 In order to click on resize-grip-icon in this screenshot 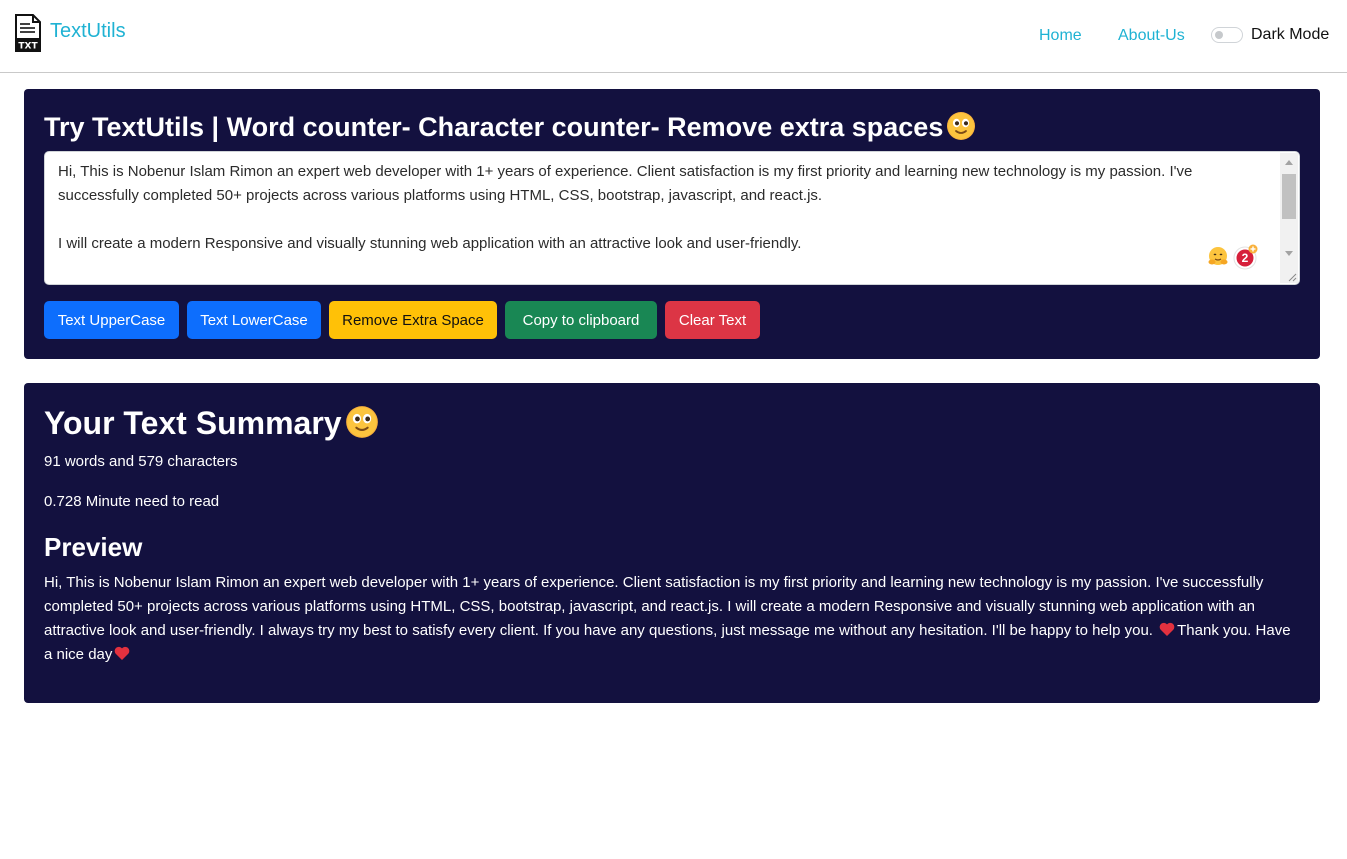, I will do `click(1292, 277)`.